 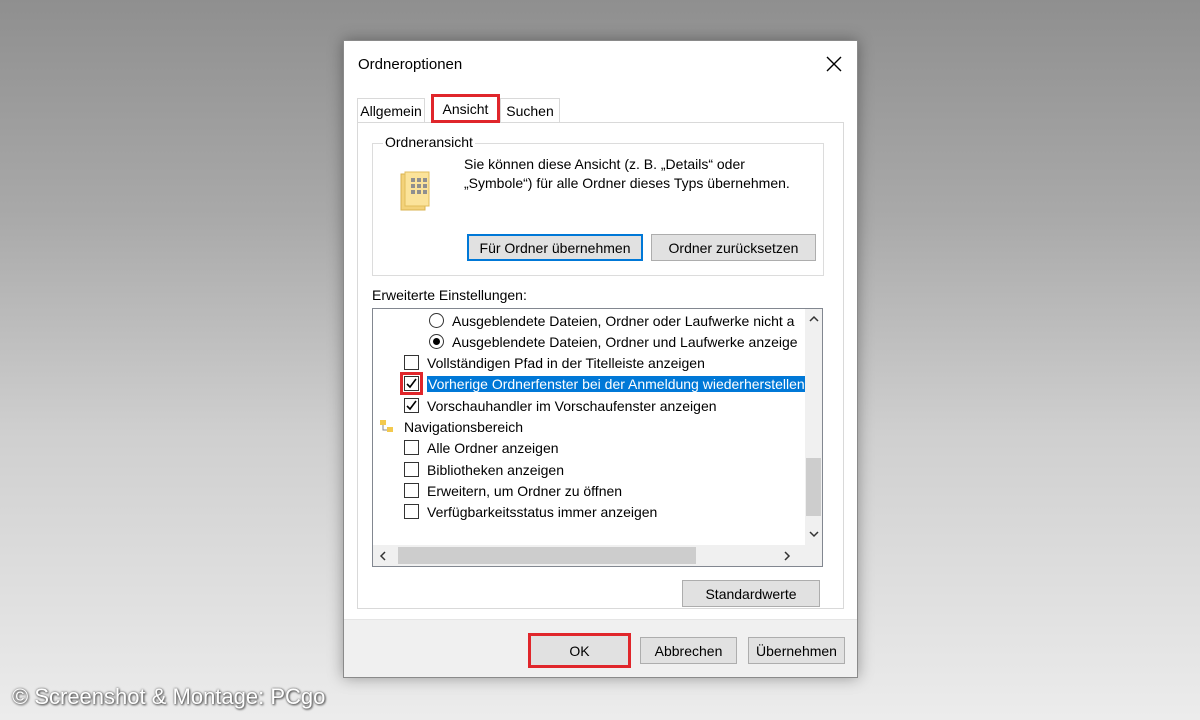 I want to click on tab-allgemein: Allgemein, so click(x=391, y=110).